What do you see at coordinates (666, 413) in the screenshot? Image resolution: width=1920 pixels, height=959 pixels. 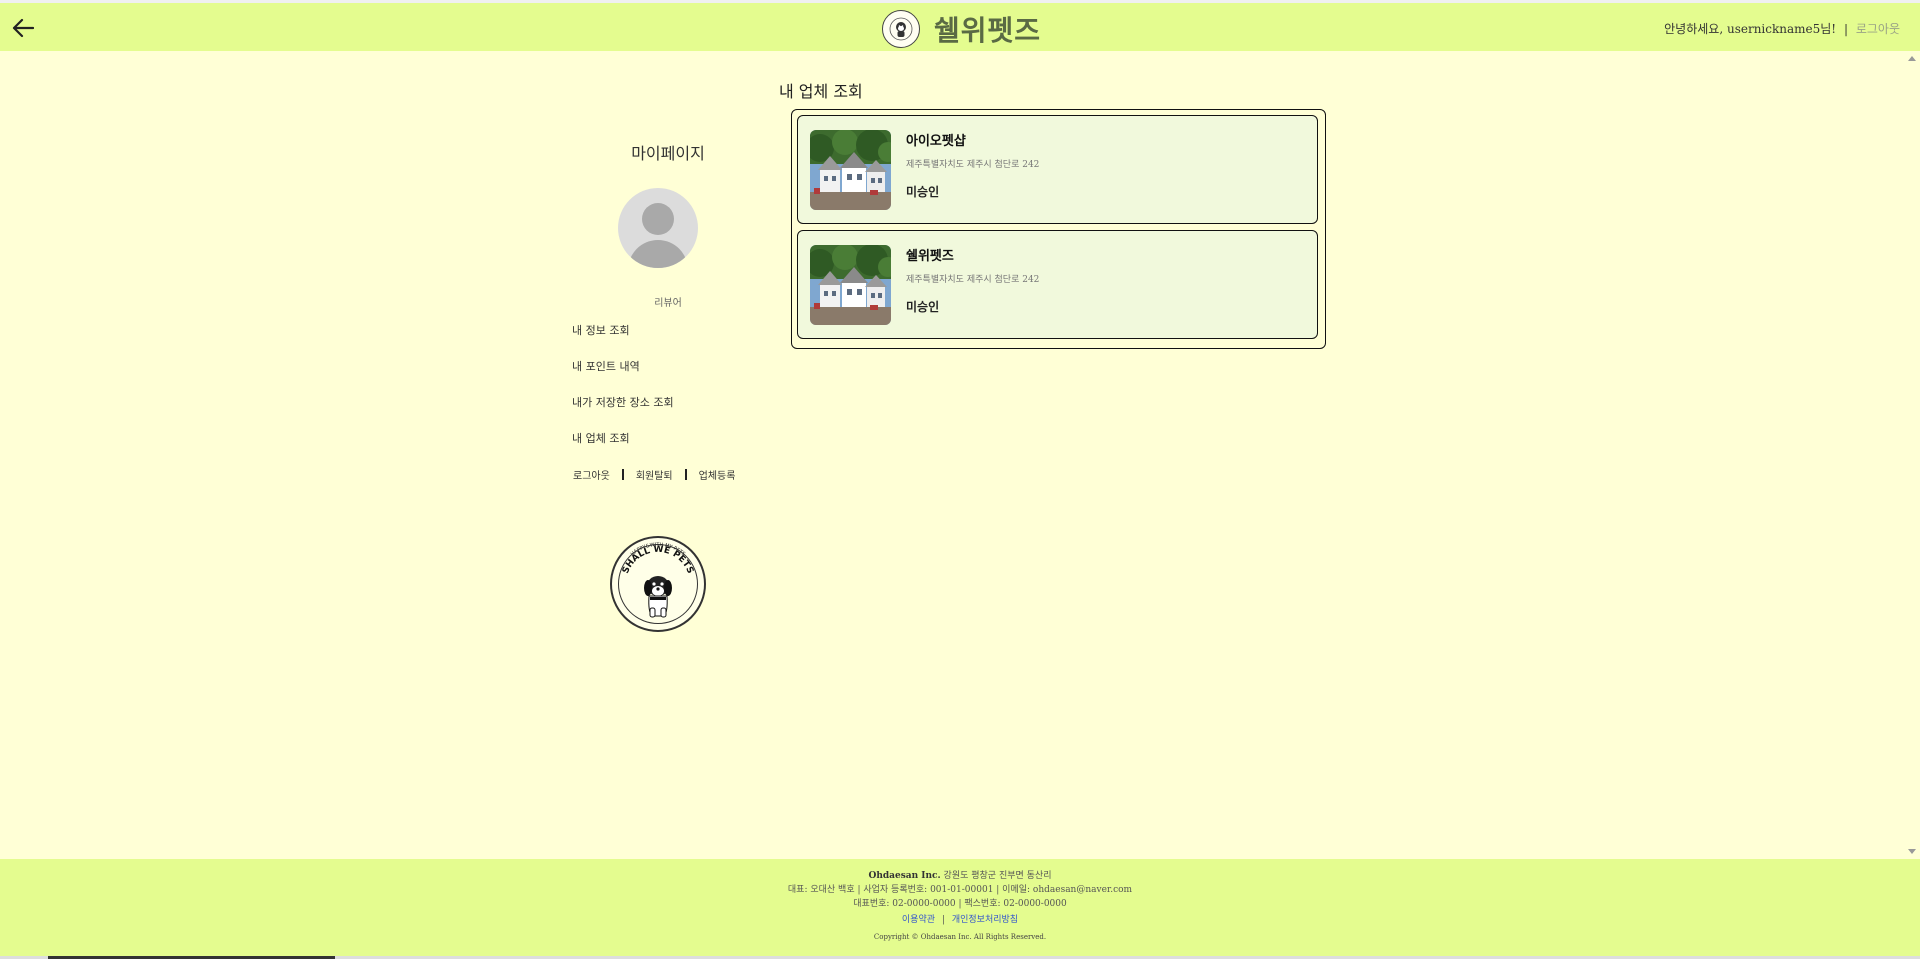 I see `menu-item-saved-places: 내가 저장한 장소 조회` at bounding box center [666, 413].